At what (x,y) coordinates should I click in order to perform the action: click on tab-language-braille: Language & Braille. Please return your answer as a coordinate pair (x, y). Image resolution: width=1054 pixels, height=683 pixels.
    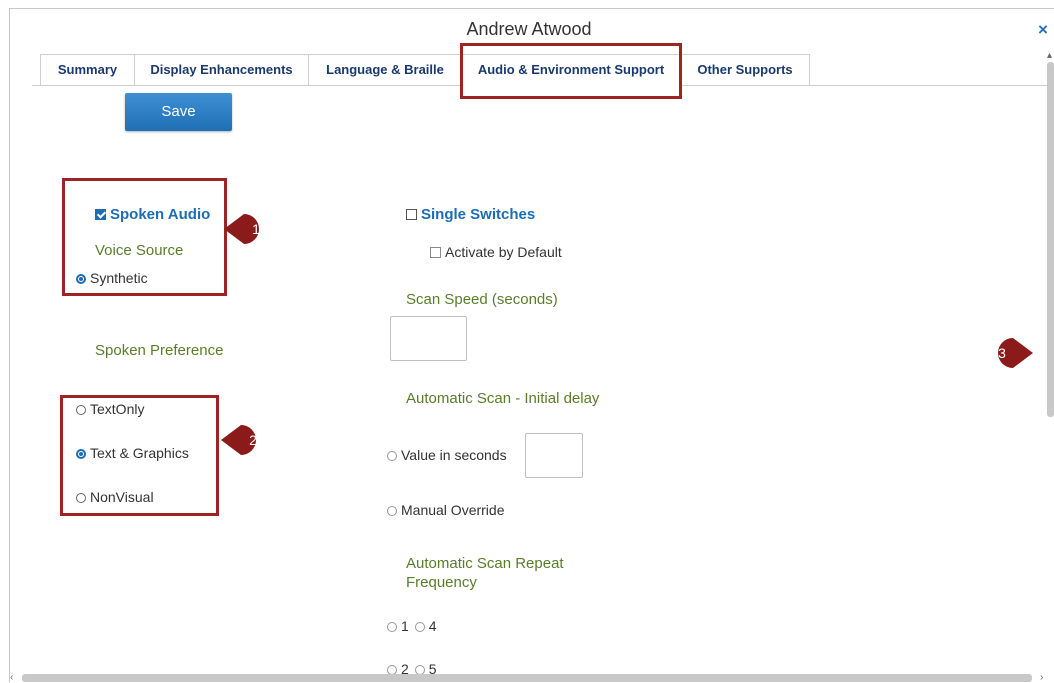
    Looking at the image, I should click on (385, 69).